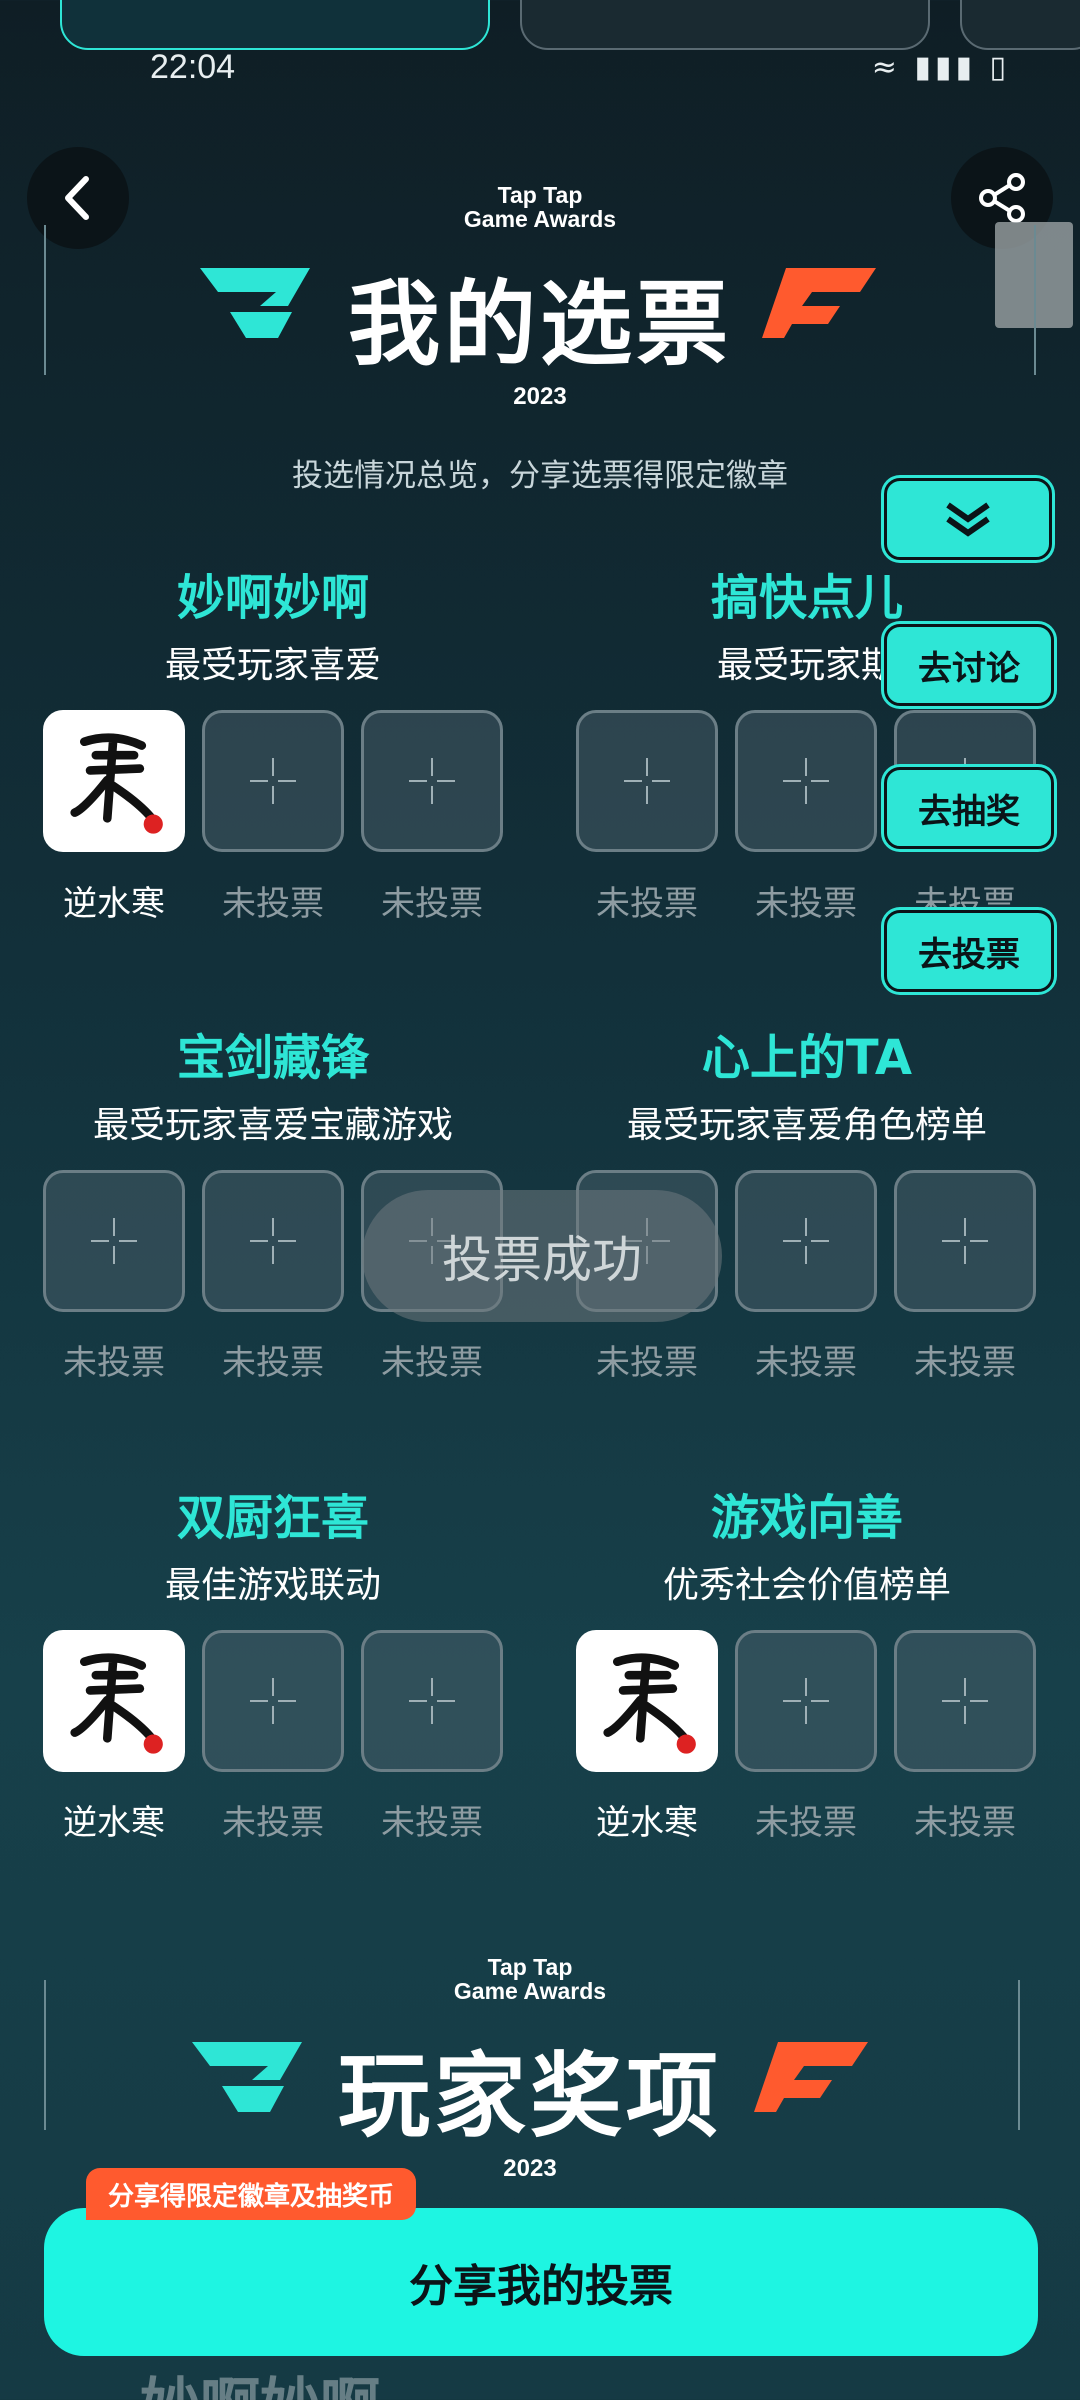 Image resolution: width=1080 pixels, height=2400 pixels. What do you see at coordinates (542, 1256) in the screenshot?
I see `toast-message: 投票成功` at bounding box center [542, 1256].